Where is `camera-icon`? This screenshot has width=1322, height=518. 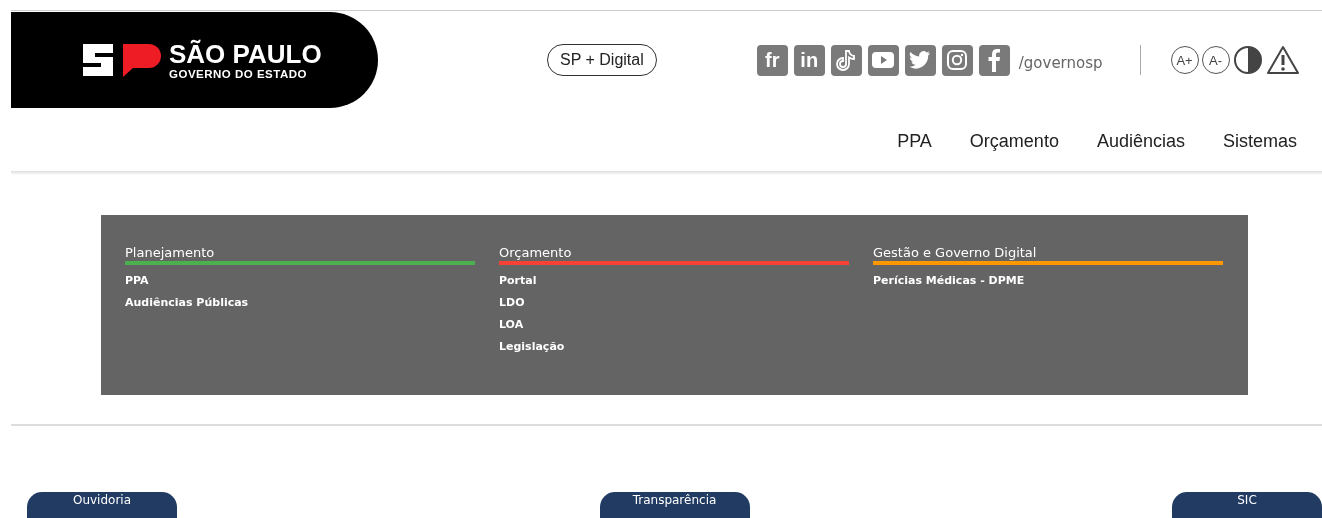
camera-icon is located at coordinates (957, 60).